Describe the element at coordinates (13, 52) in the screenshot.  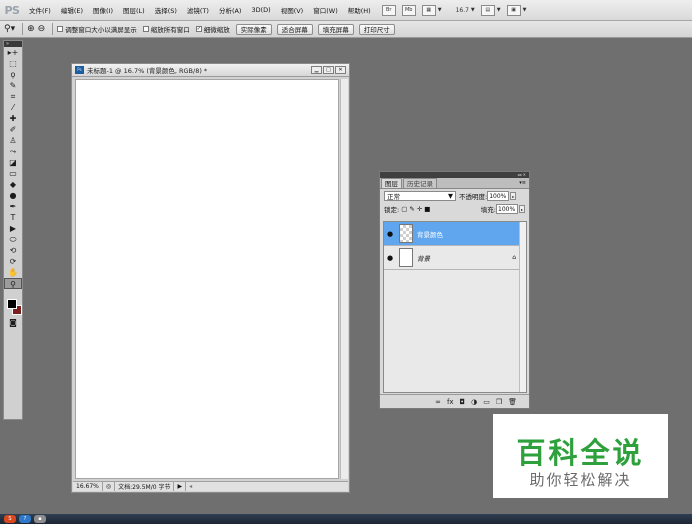
I see `move-tool-icon: ▸+` at that location.